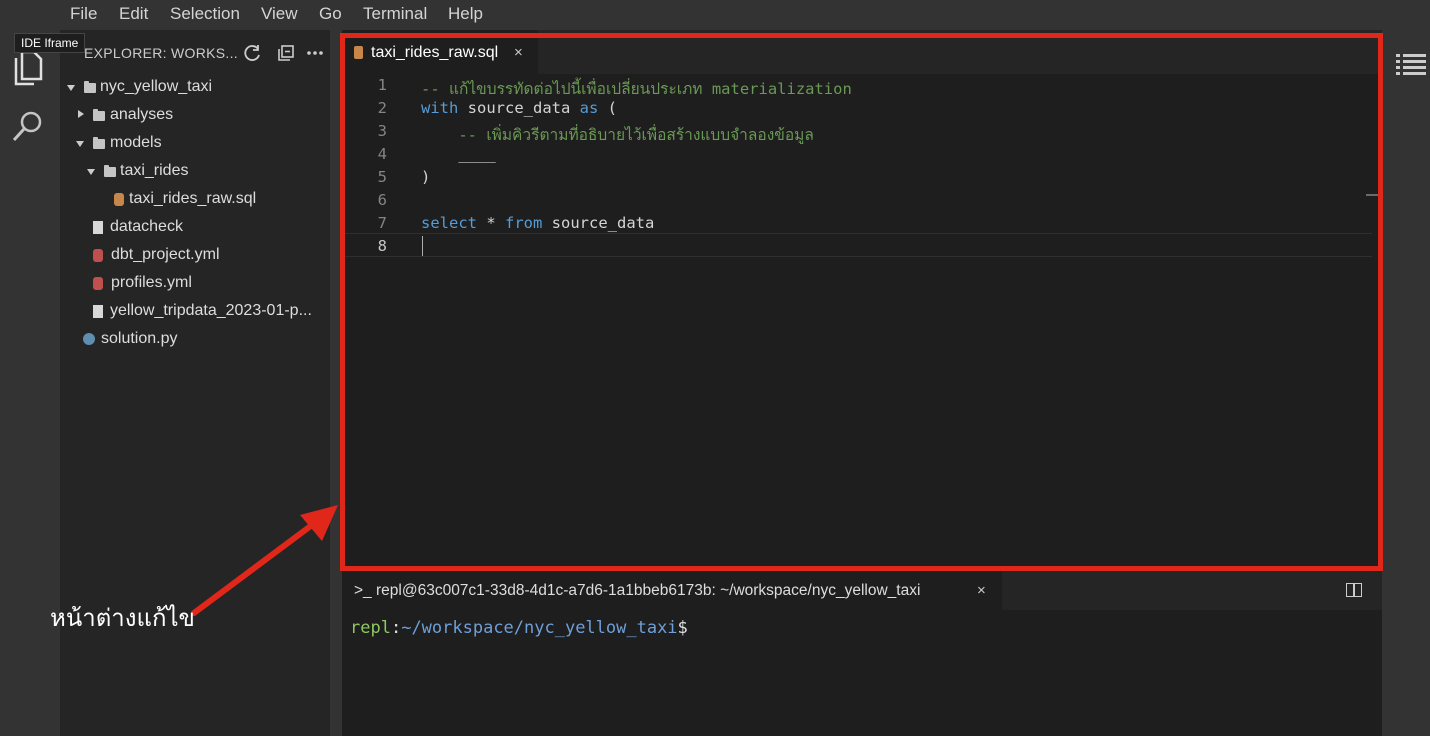 The image size is (1430, 736). What do you see at coordinates (279, 14) in the screenshot?
I see `menu-view: View` at bounding box center [279, 14].